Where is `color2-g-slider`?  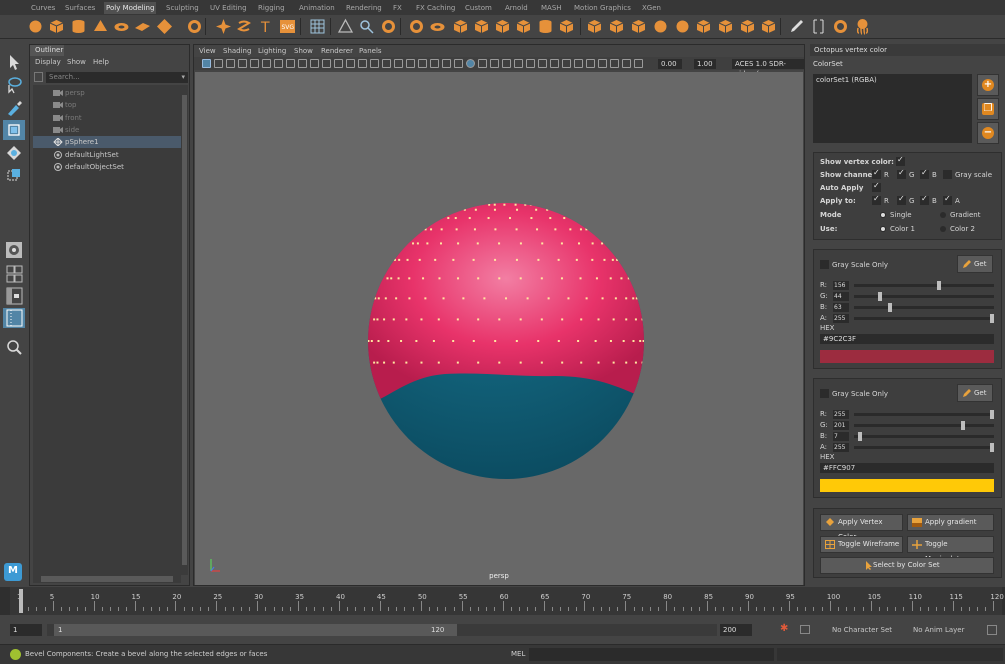 color2-g-slider is located at coordinates (924, 425).